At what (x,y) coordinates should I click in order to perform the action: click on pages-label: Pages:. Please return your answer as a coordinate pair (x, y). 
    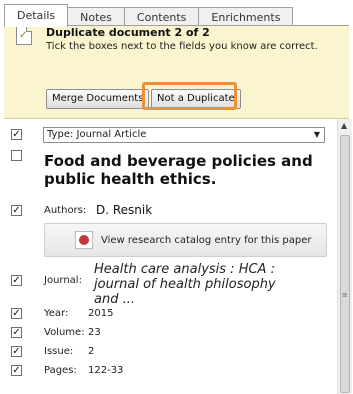
    Looking at the image, I should click on (60, 370).